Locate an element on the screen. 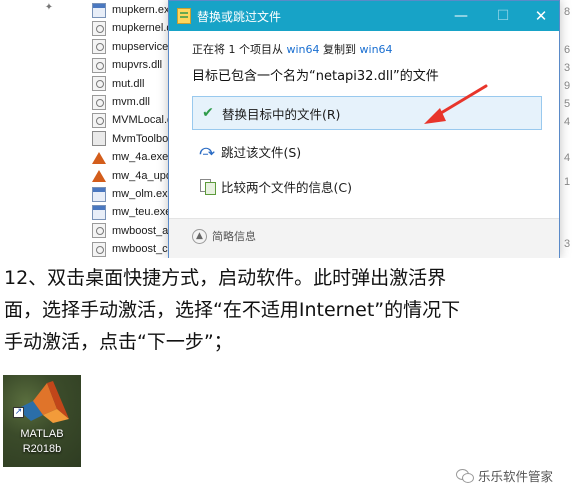  conflict-headline: 目标已包含一个名为“netapi32.dll”的文件 is located at coordinates (315, 76).